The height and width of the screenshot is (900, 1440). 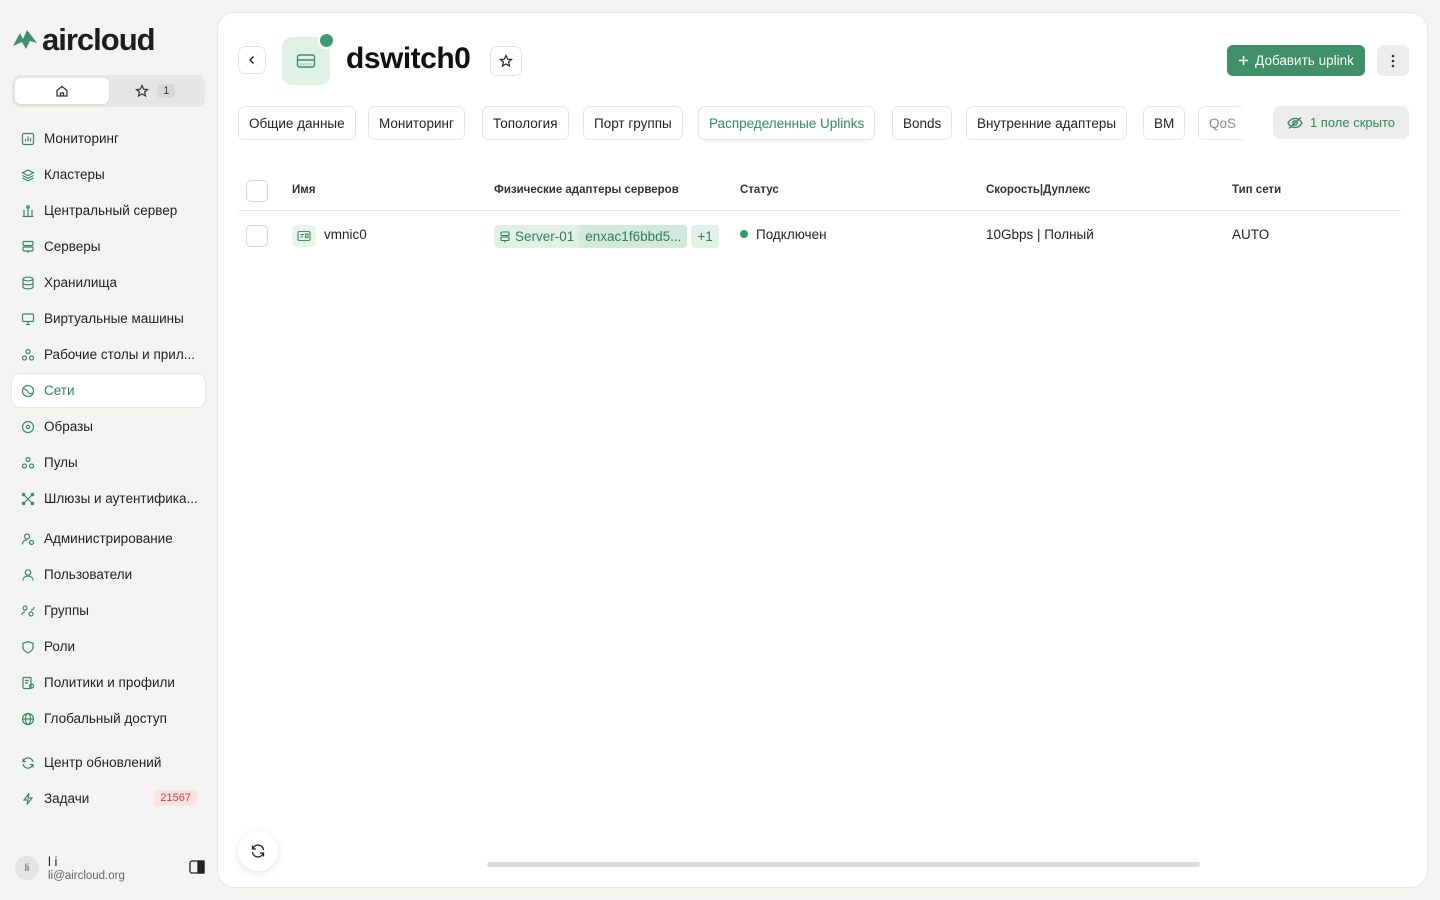 What do you see at coordinates (416, 123) in the screenshot?
I see `tab-monitoring: Мониторинг` at bounding box center [416, 123].